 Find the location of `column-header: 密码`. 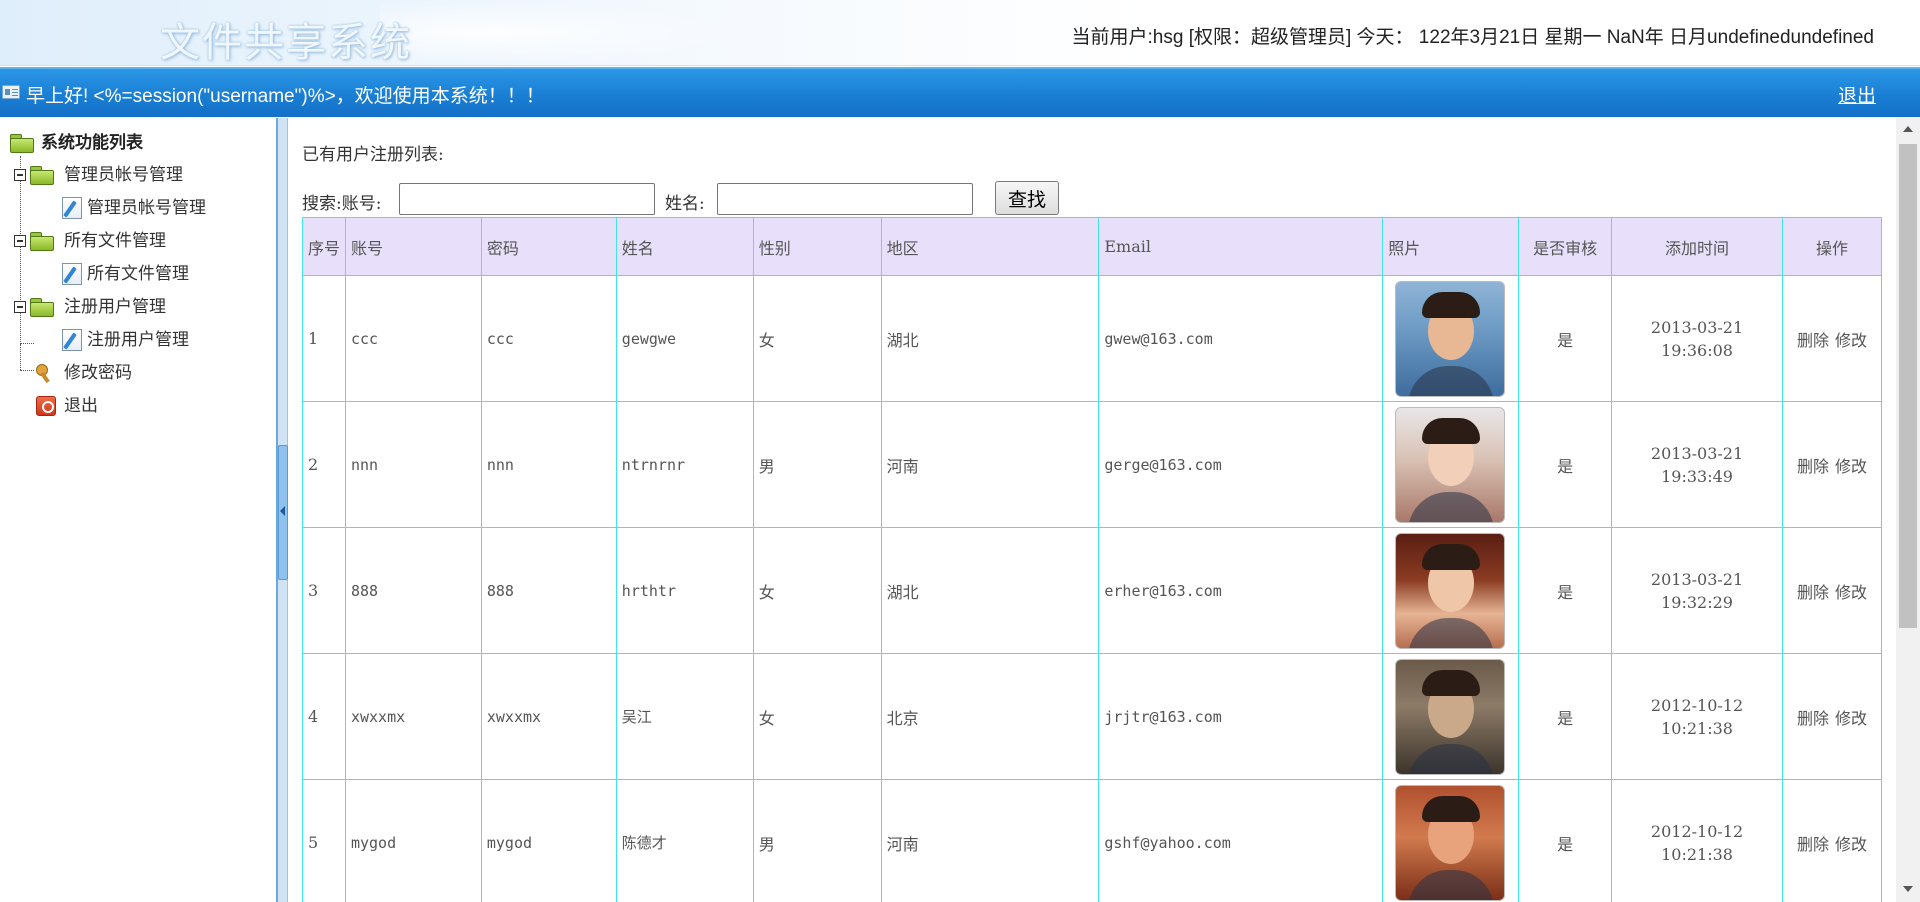

column-header: 密码 is located at coordinates (548, 246).